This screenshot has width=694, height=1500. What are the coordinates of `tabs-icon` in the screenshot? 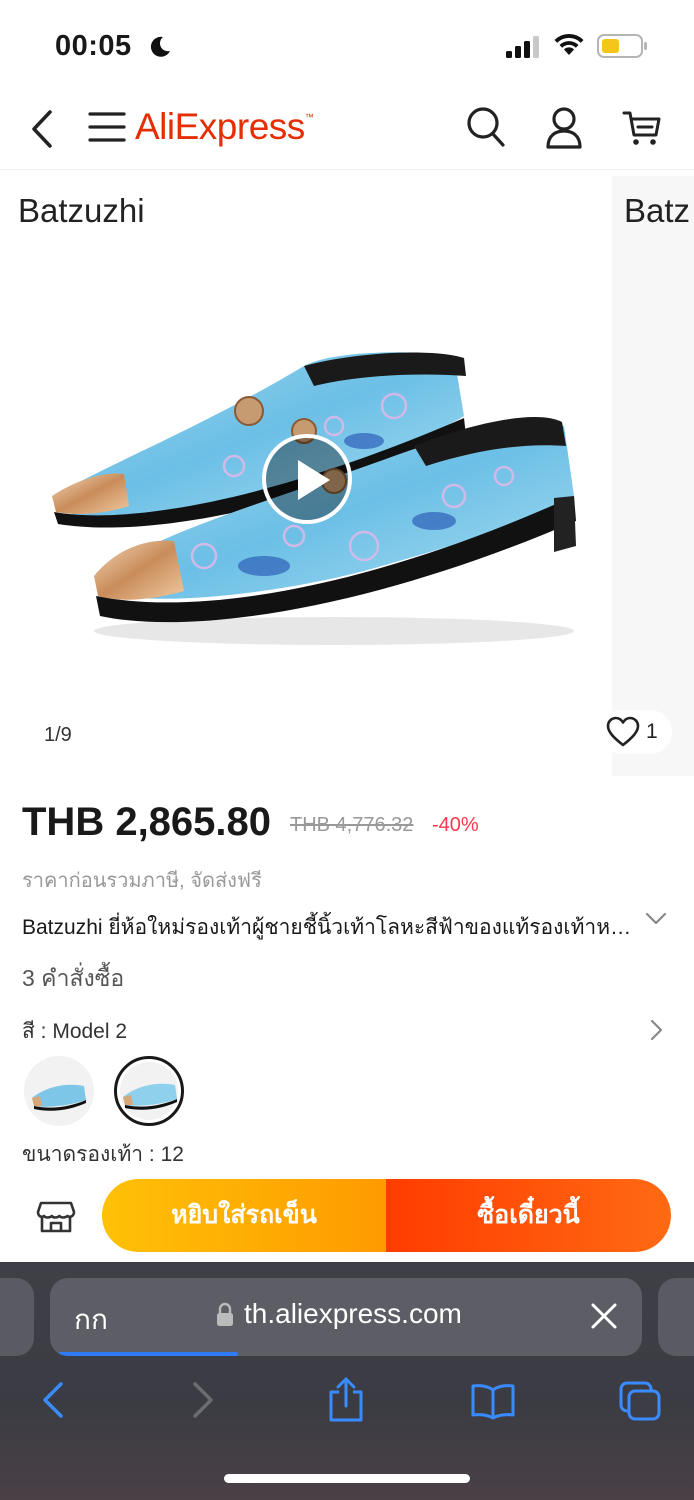 It's located at (640, 1403).